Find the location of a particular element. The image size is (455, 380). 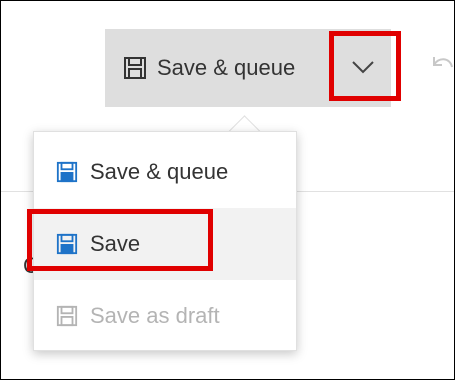

menu-item-label: Save as draft is located at coordinates (155, 315).